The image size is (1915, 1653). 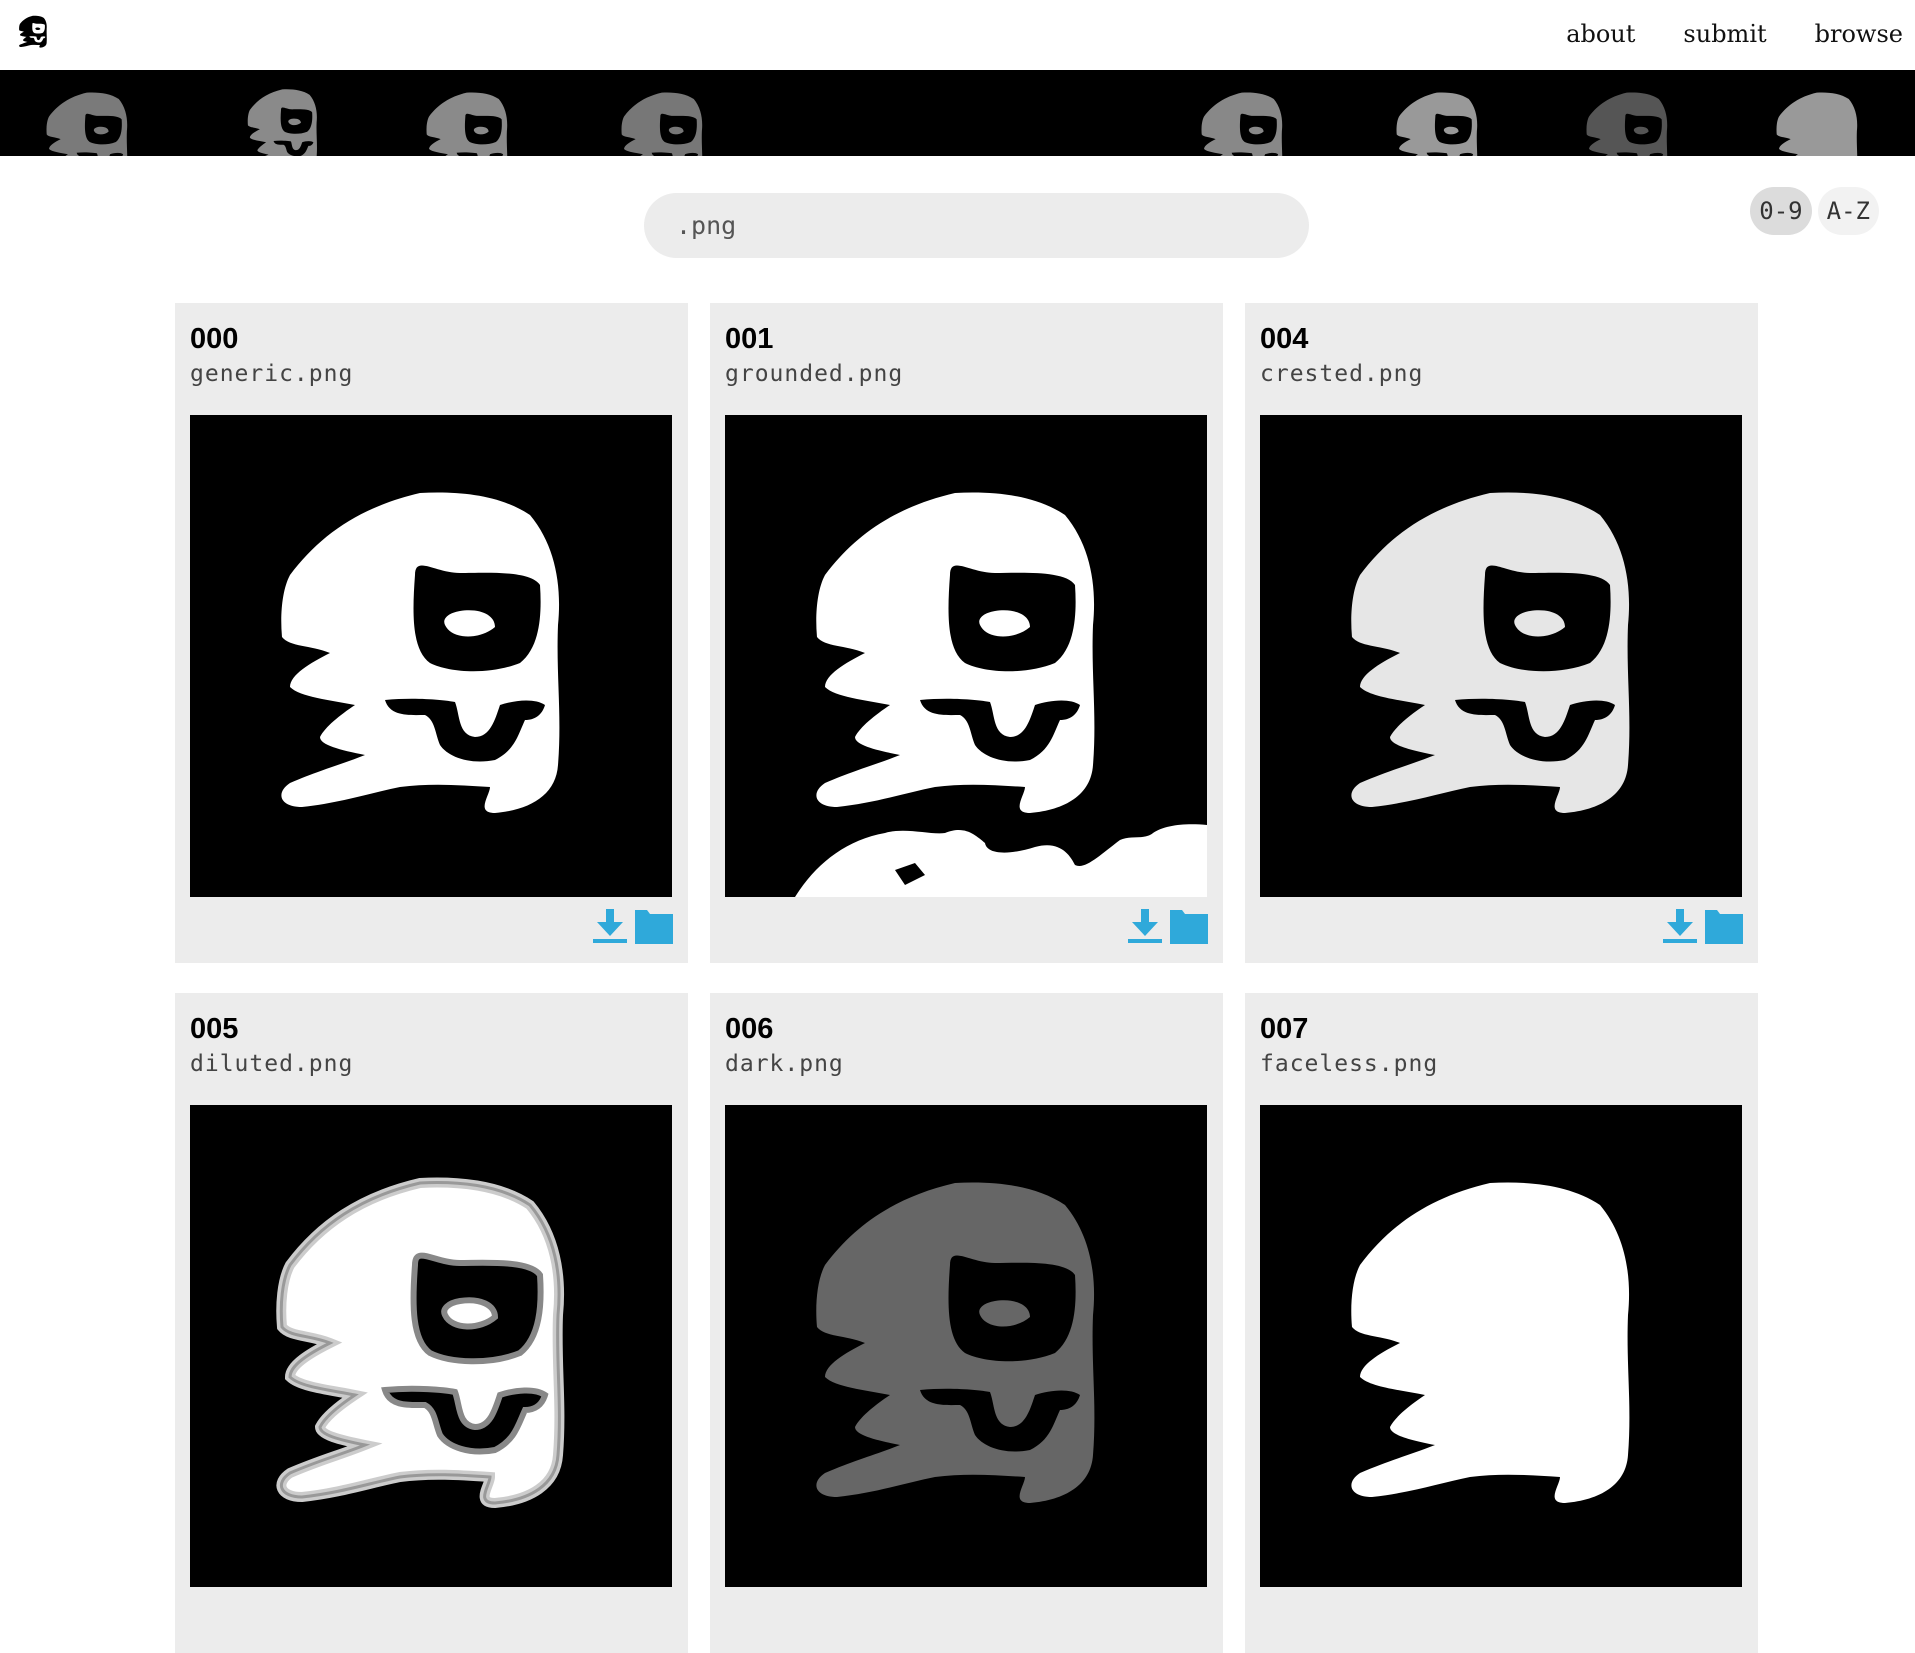 I want to click on card-number: 004, so click(x=1284, y=339).